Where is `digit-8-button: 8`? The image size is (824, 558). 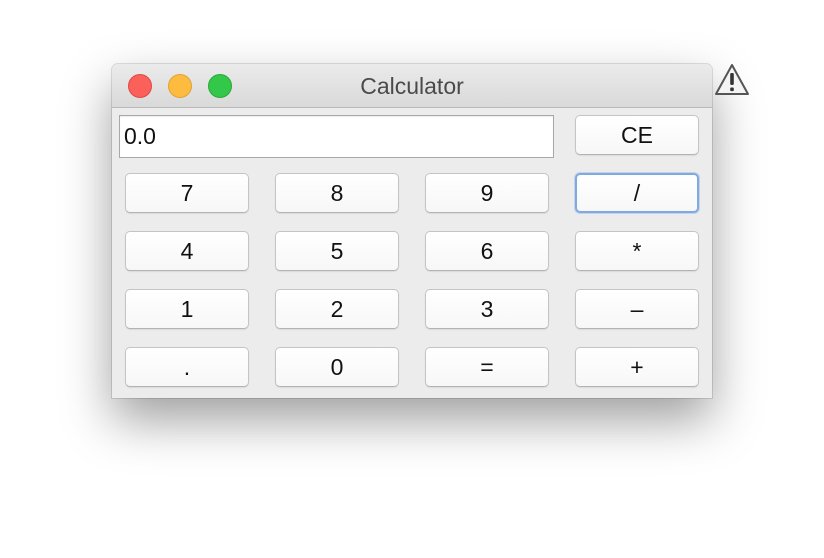 digit-8-button: 8 is located at coordinates (337, 193).